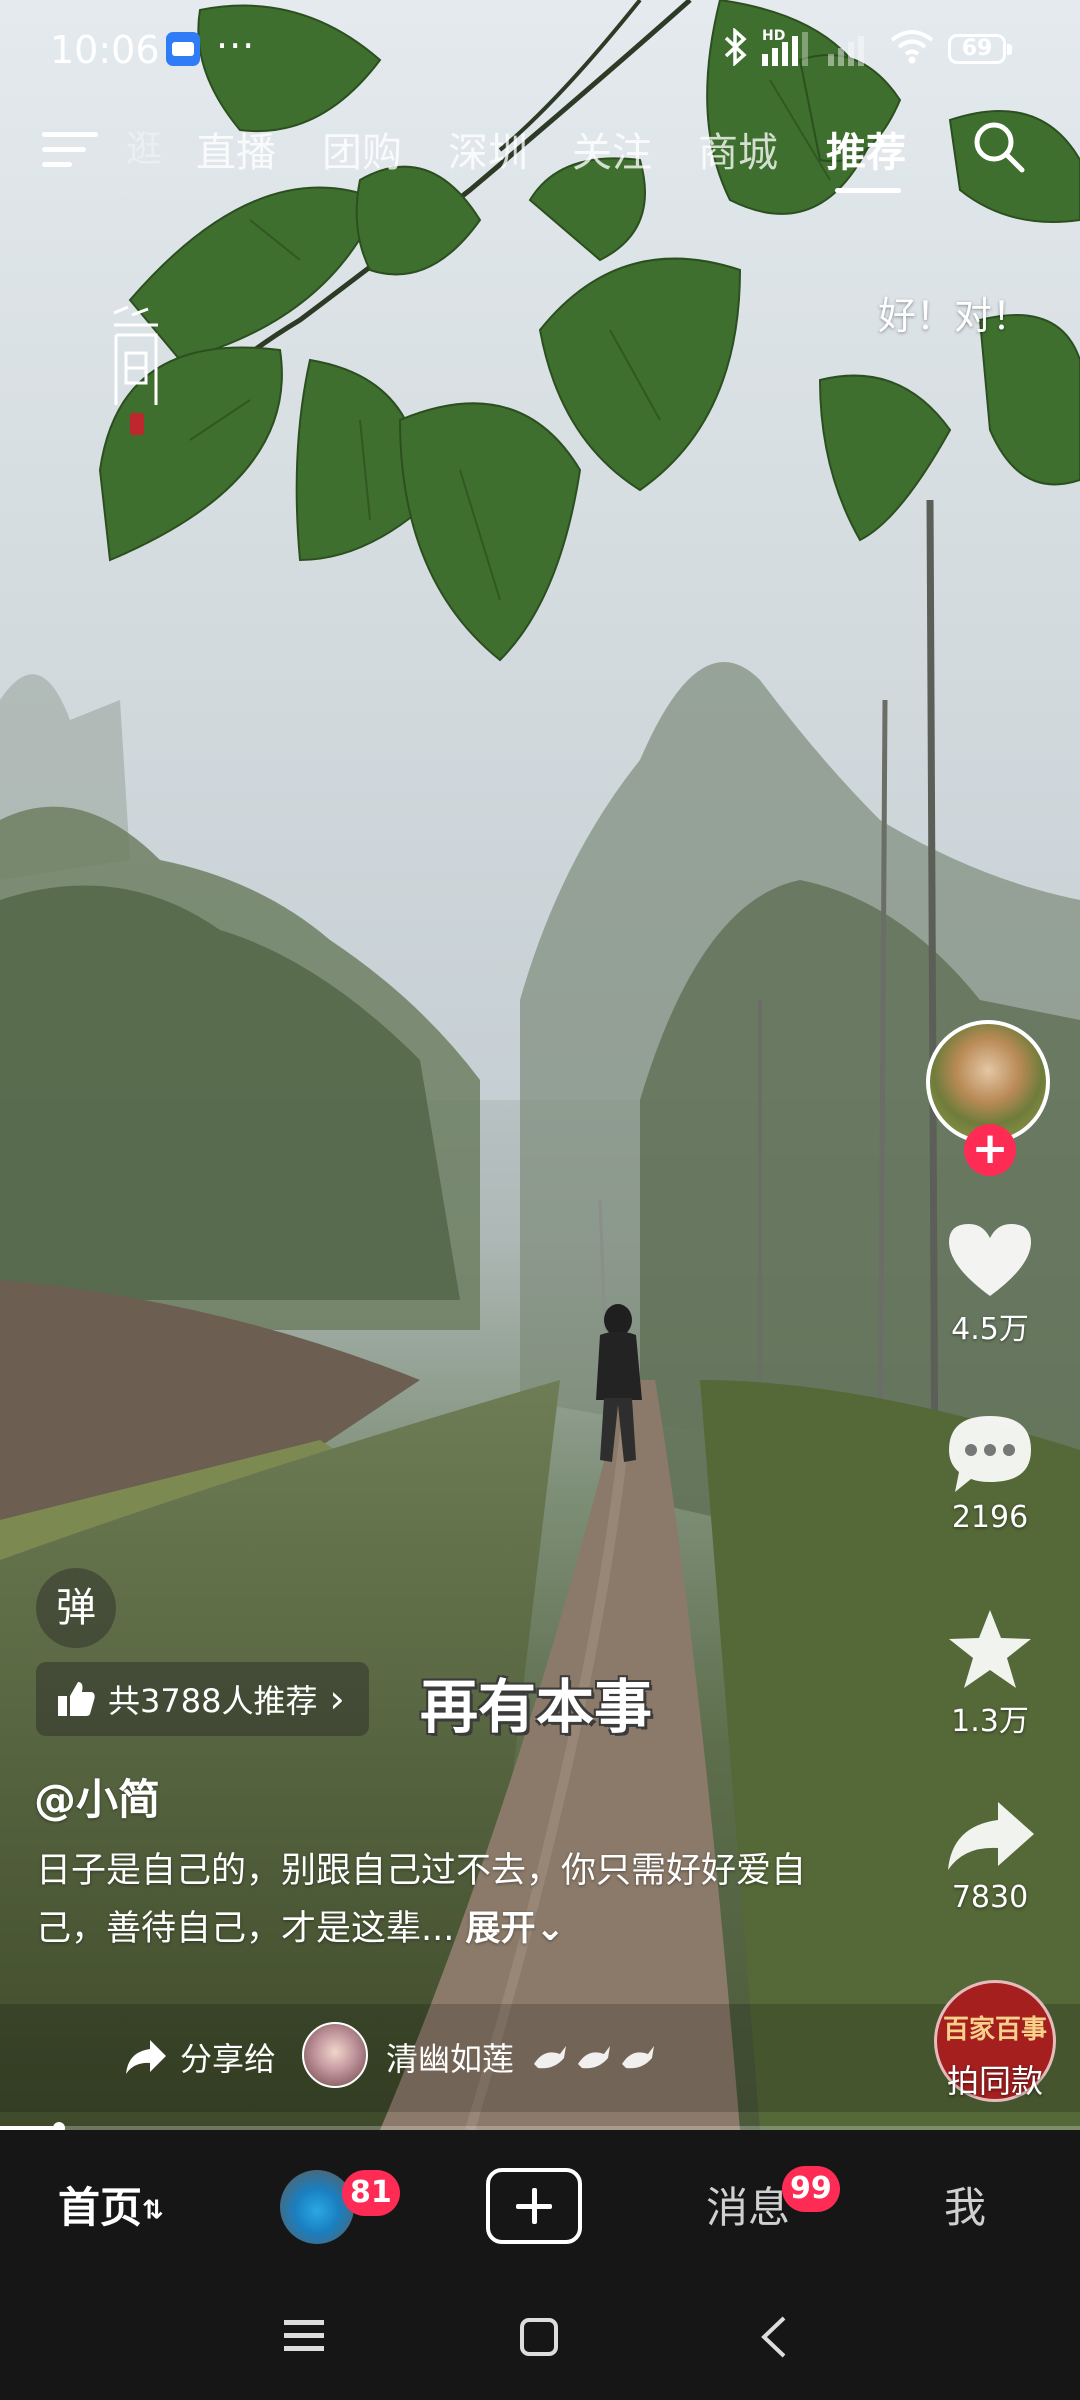 The width and height of the screenshot is (1080, 2400). What do you see at coordinates (811, 2189) in the screenshot?
I see `messages-badge: 99` at bounding box center [811, 2189].